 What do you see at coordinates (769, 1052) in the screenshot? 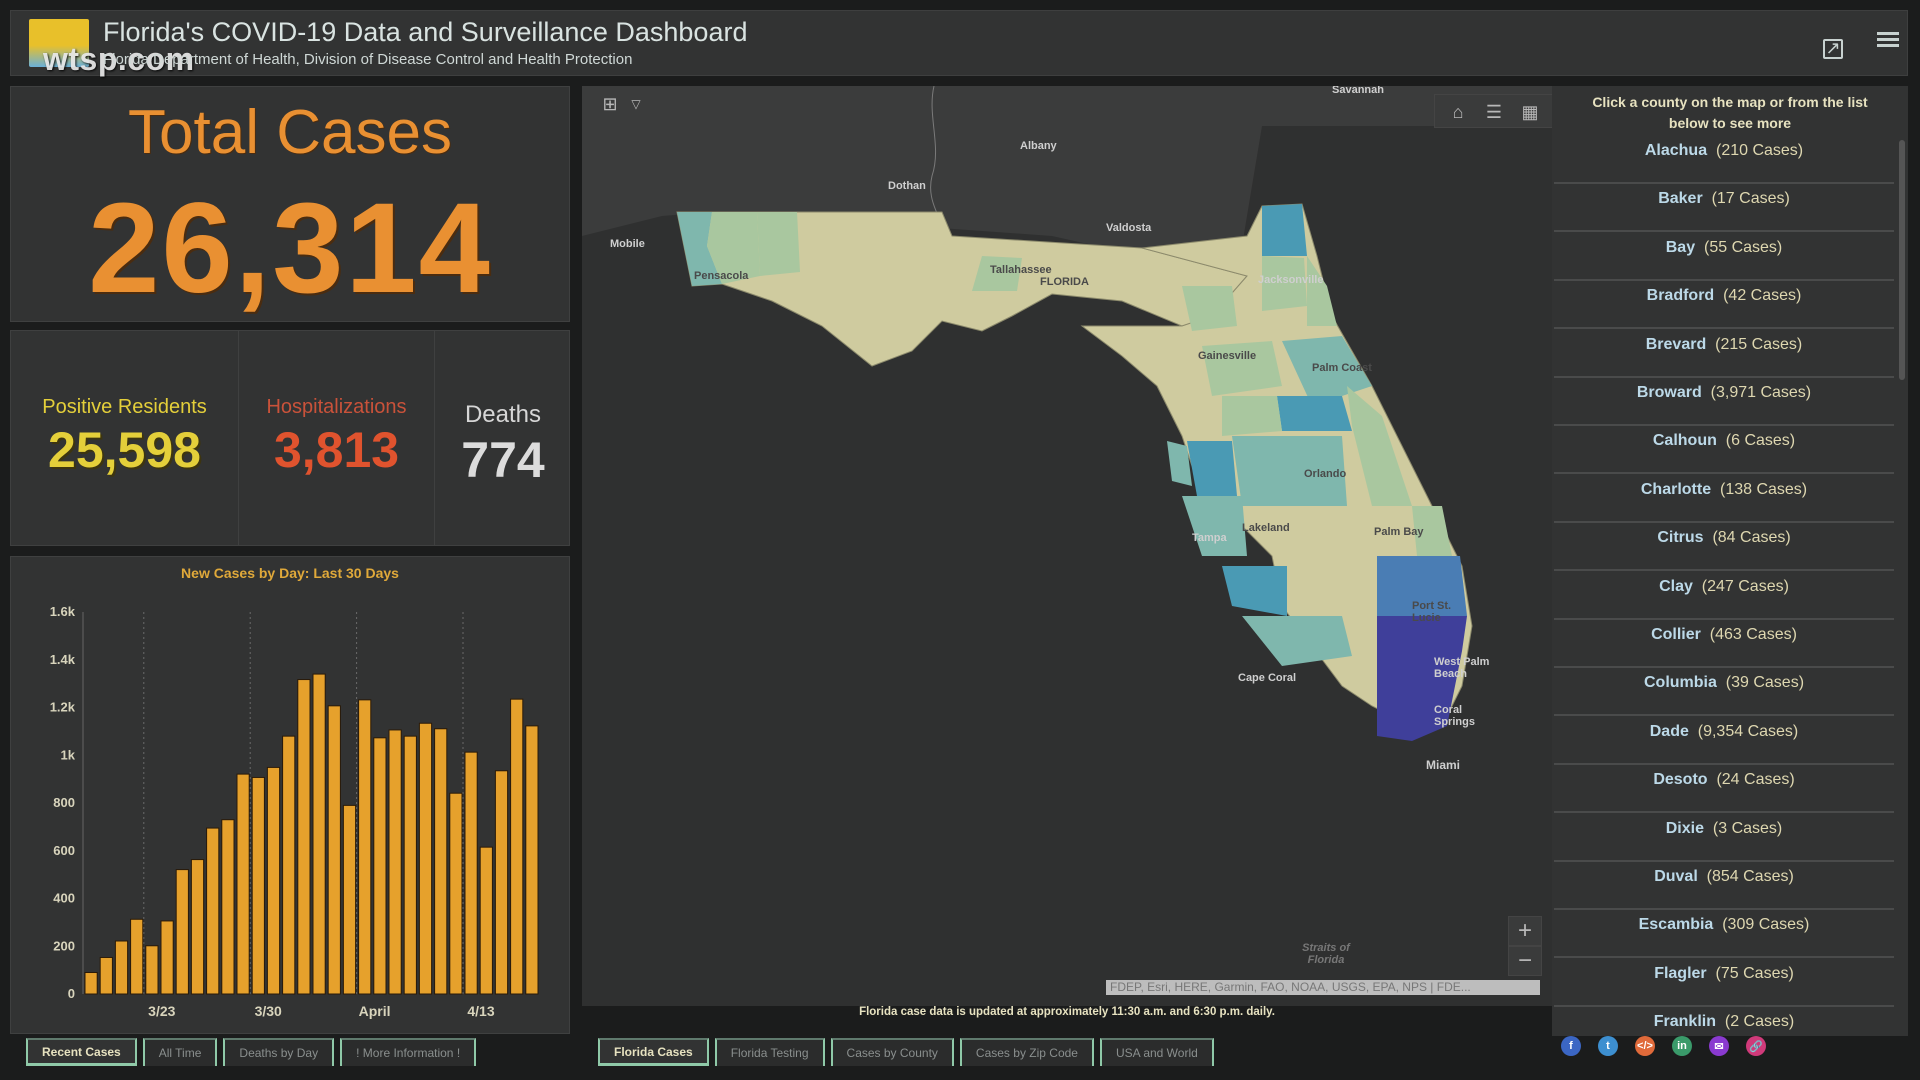
I see `tab-florida-testing: Florida Testing` at bounding box center [769, 1052].